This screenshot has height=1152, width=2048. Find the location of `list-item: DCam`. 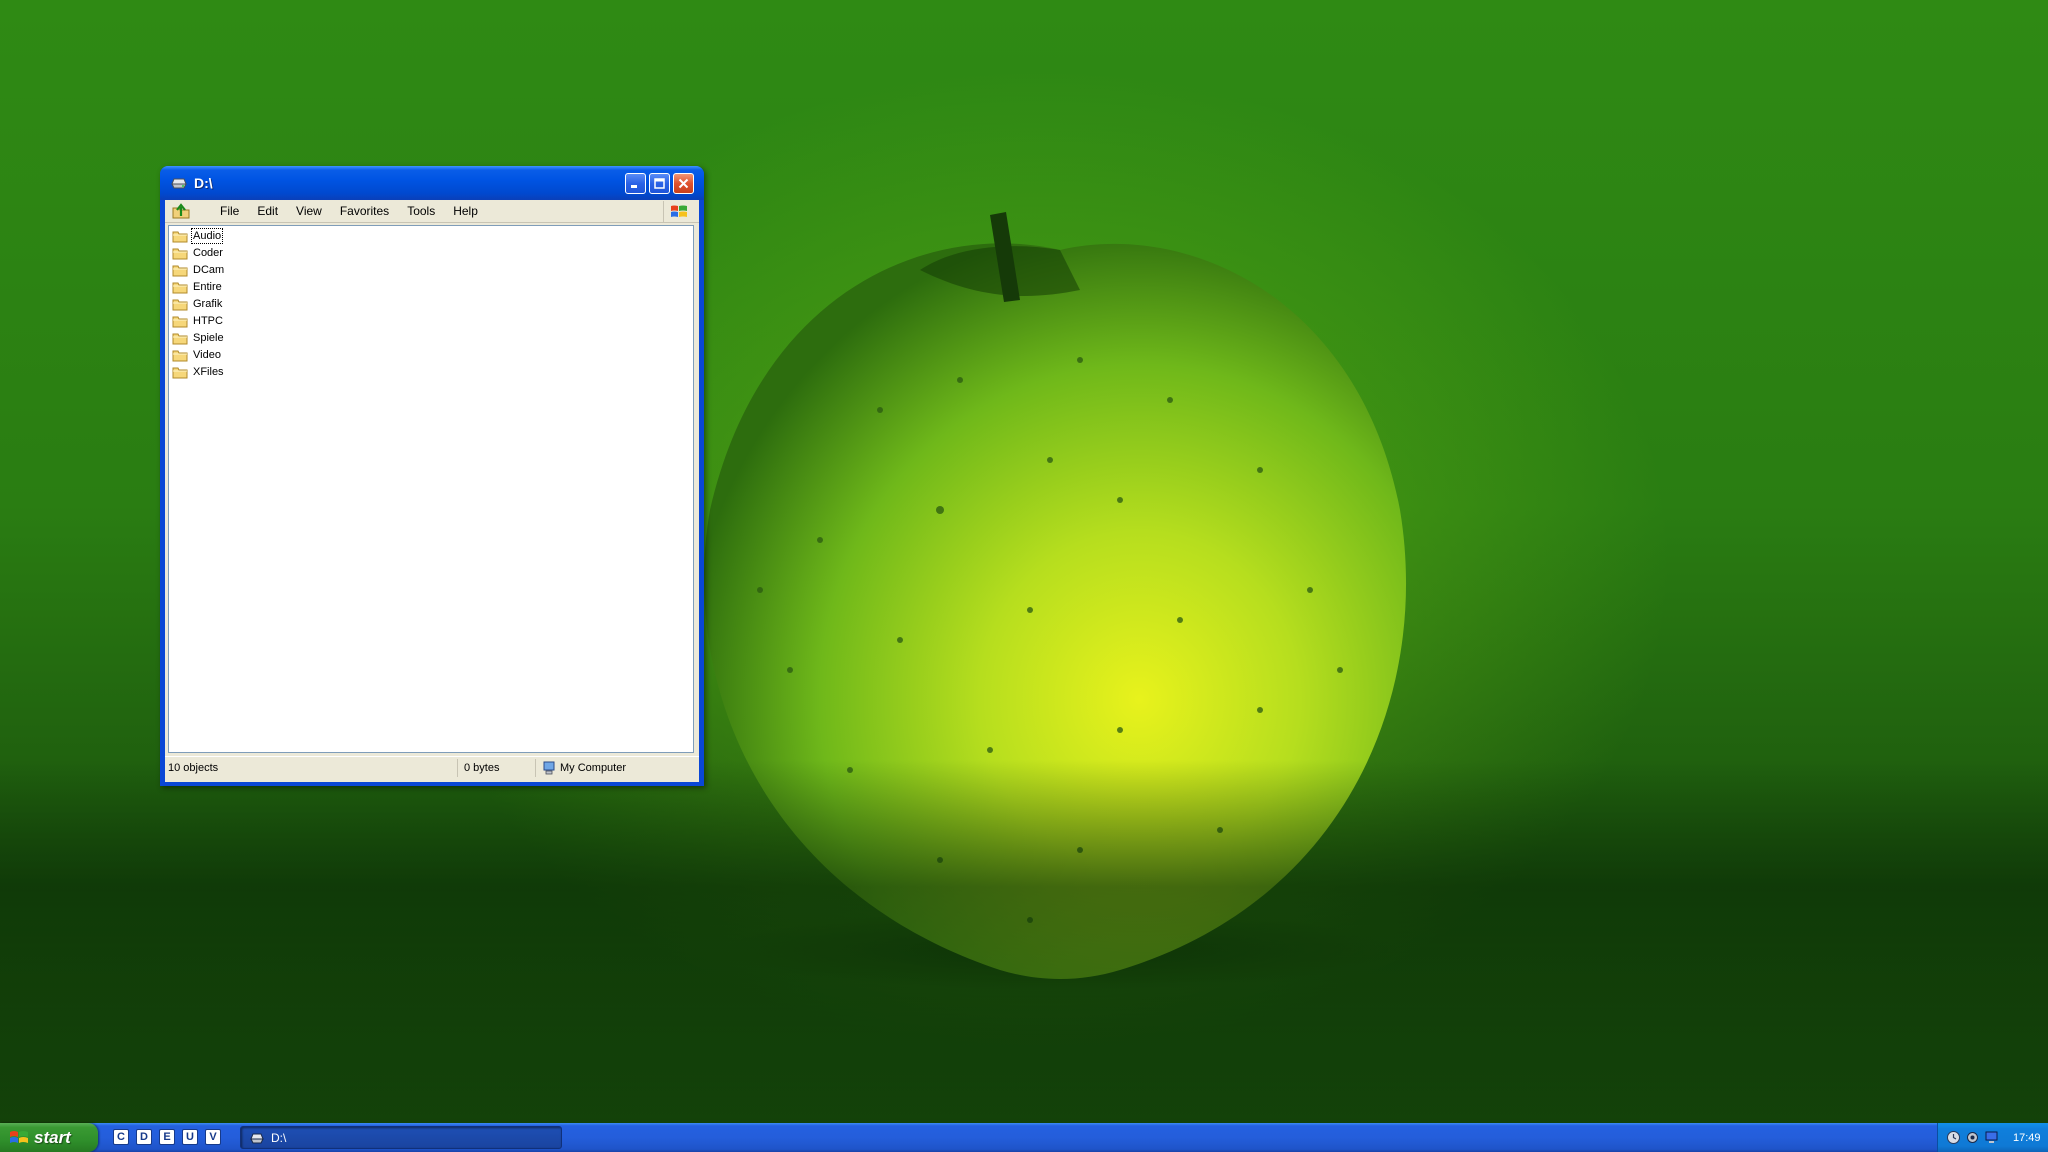

list-item: DCam is located at coordinates (198, 270).